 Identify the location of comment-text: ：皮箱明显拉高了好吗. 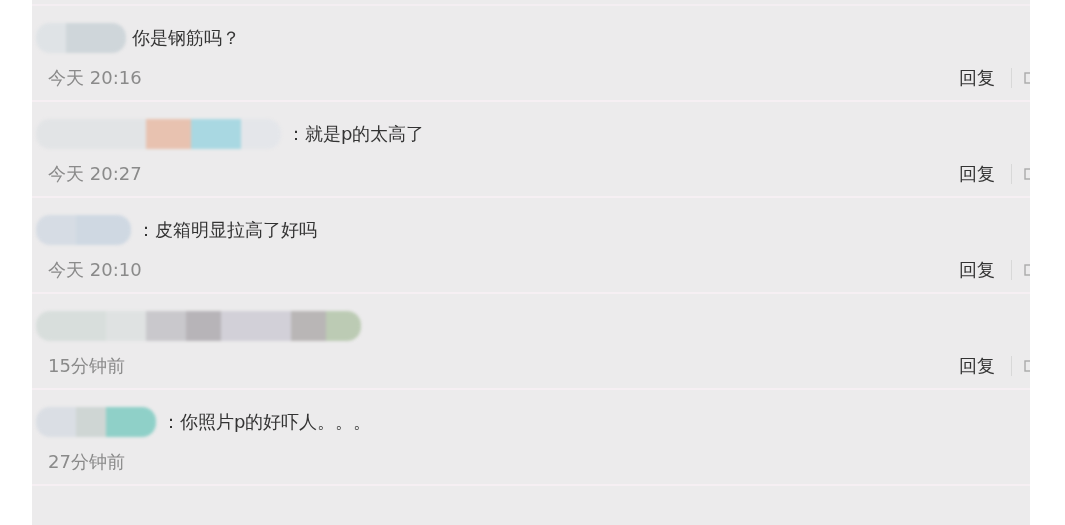
(227, 230).